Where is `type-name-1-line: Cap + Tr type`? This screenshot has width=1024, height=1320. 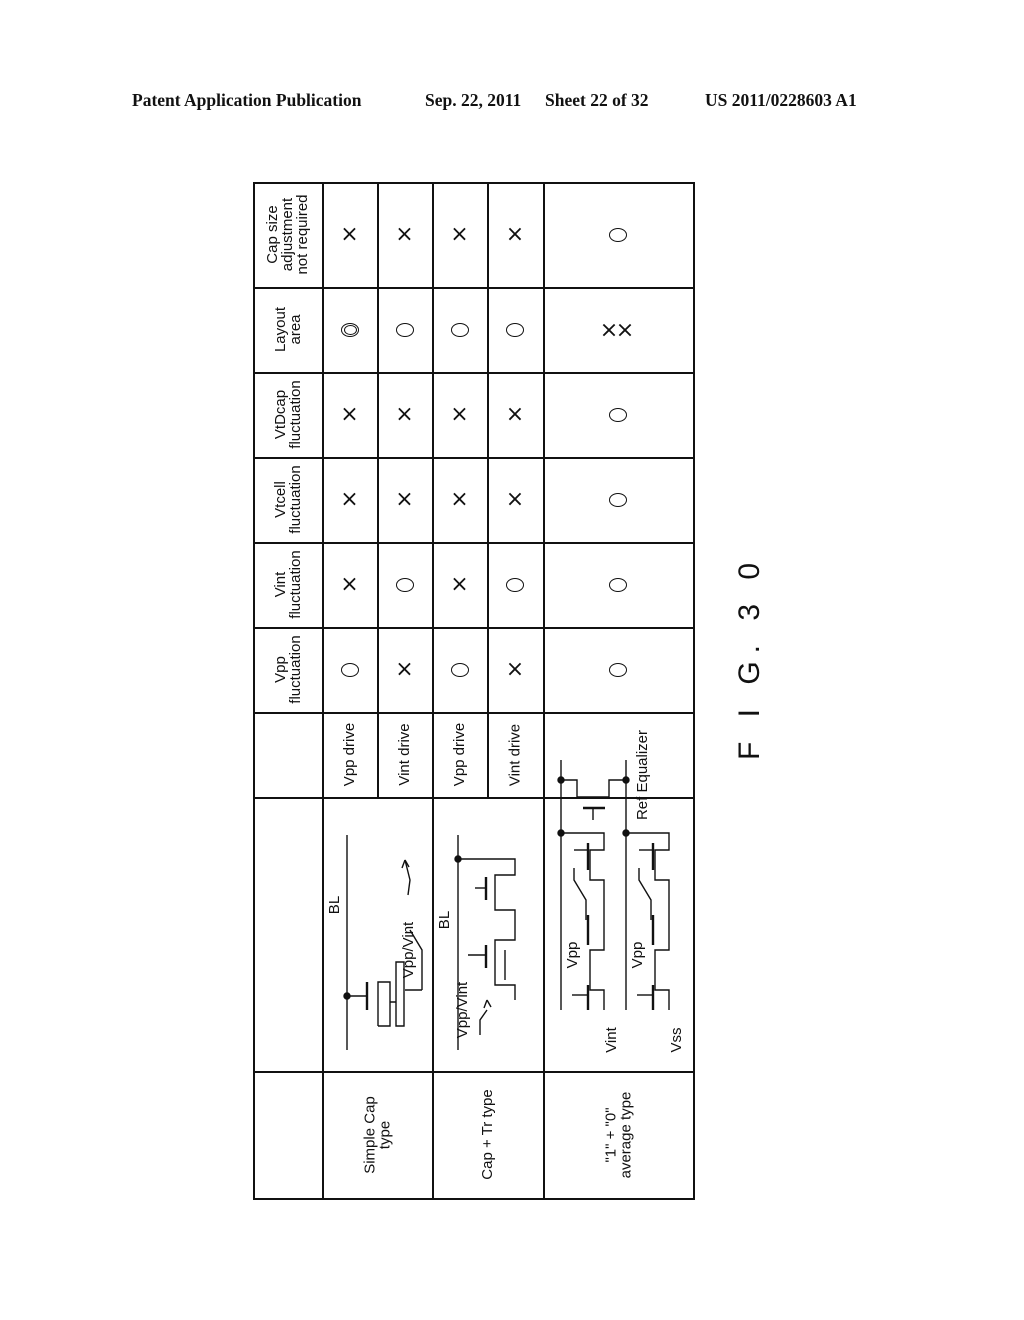
type-name-1-line: Cap + Tr type is located at coordinates (487, 1134).